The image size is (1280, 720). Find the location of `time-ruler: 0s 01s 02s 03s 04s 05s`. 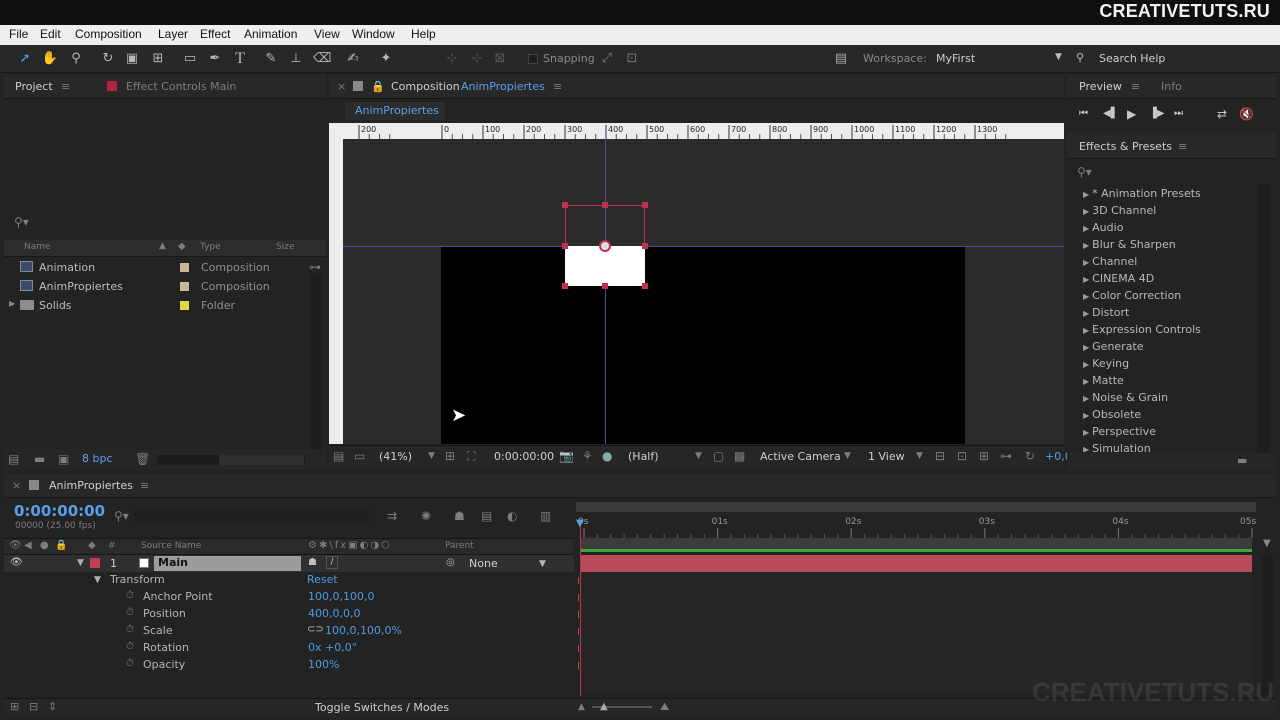

time-ruler: 0s 01s 02s 03s 04s 05s is located at coordinates (916, 526).